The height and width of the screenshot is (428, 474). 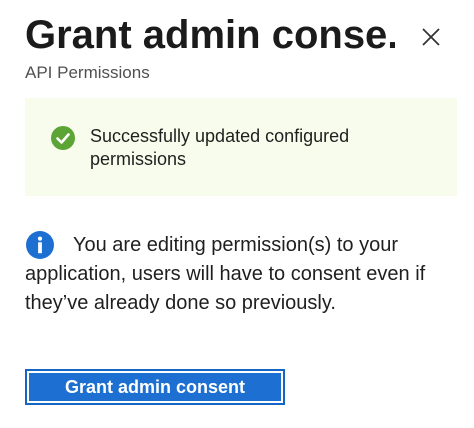 I want to click on grant-admin-consent-button: Grant admin consent, so click(x=155, y=387).